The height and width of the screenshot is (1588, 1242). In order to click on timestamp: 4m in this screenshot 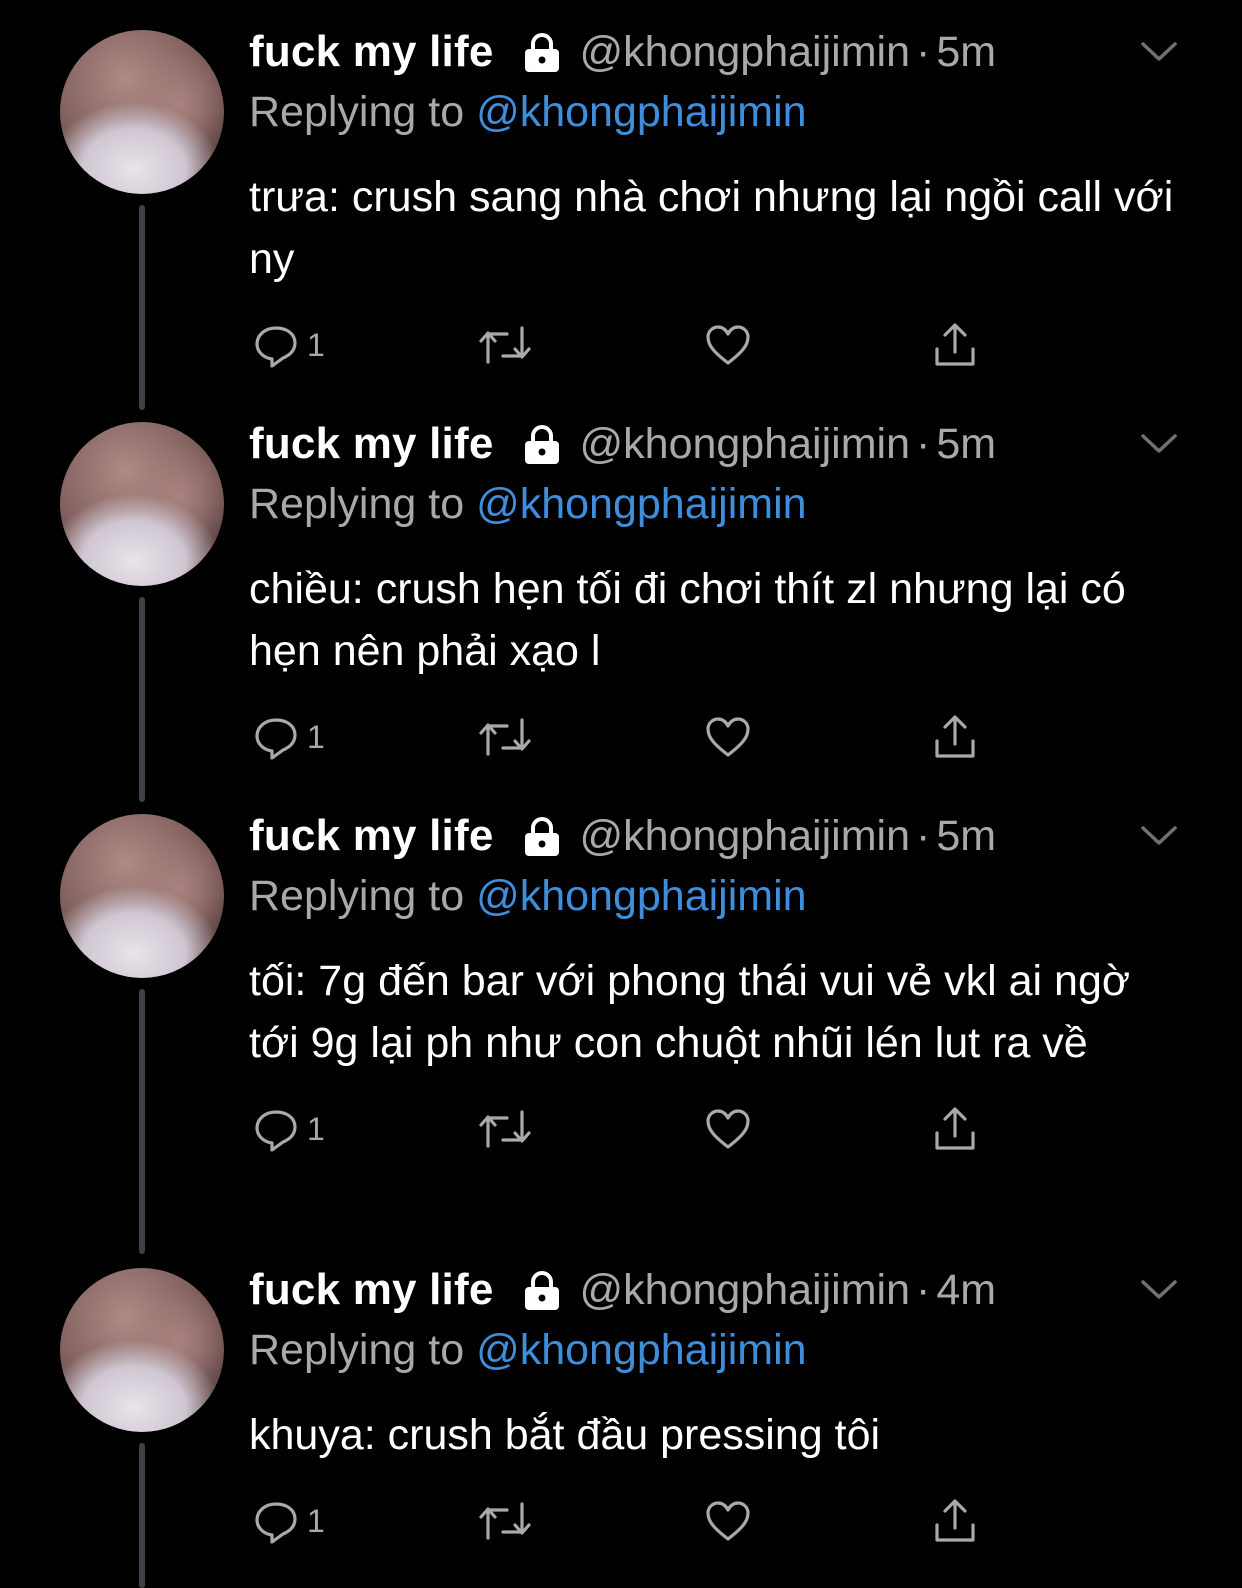, I will do `click(966, 1290)`.